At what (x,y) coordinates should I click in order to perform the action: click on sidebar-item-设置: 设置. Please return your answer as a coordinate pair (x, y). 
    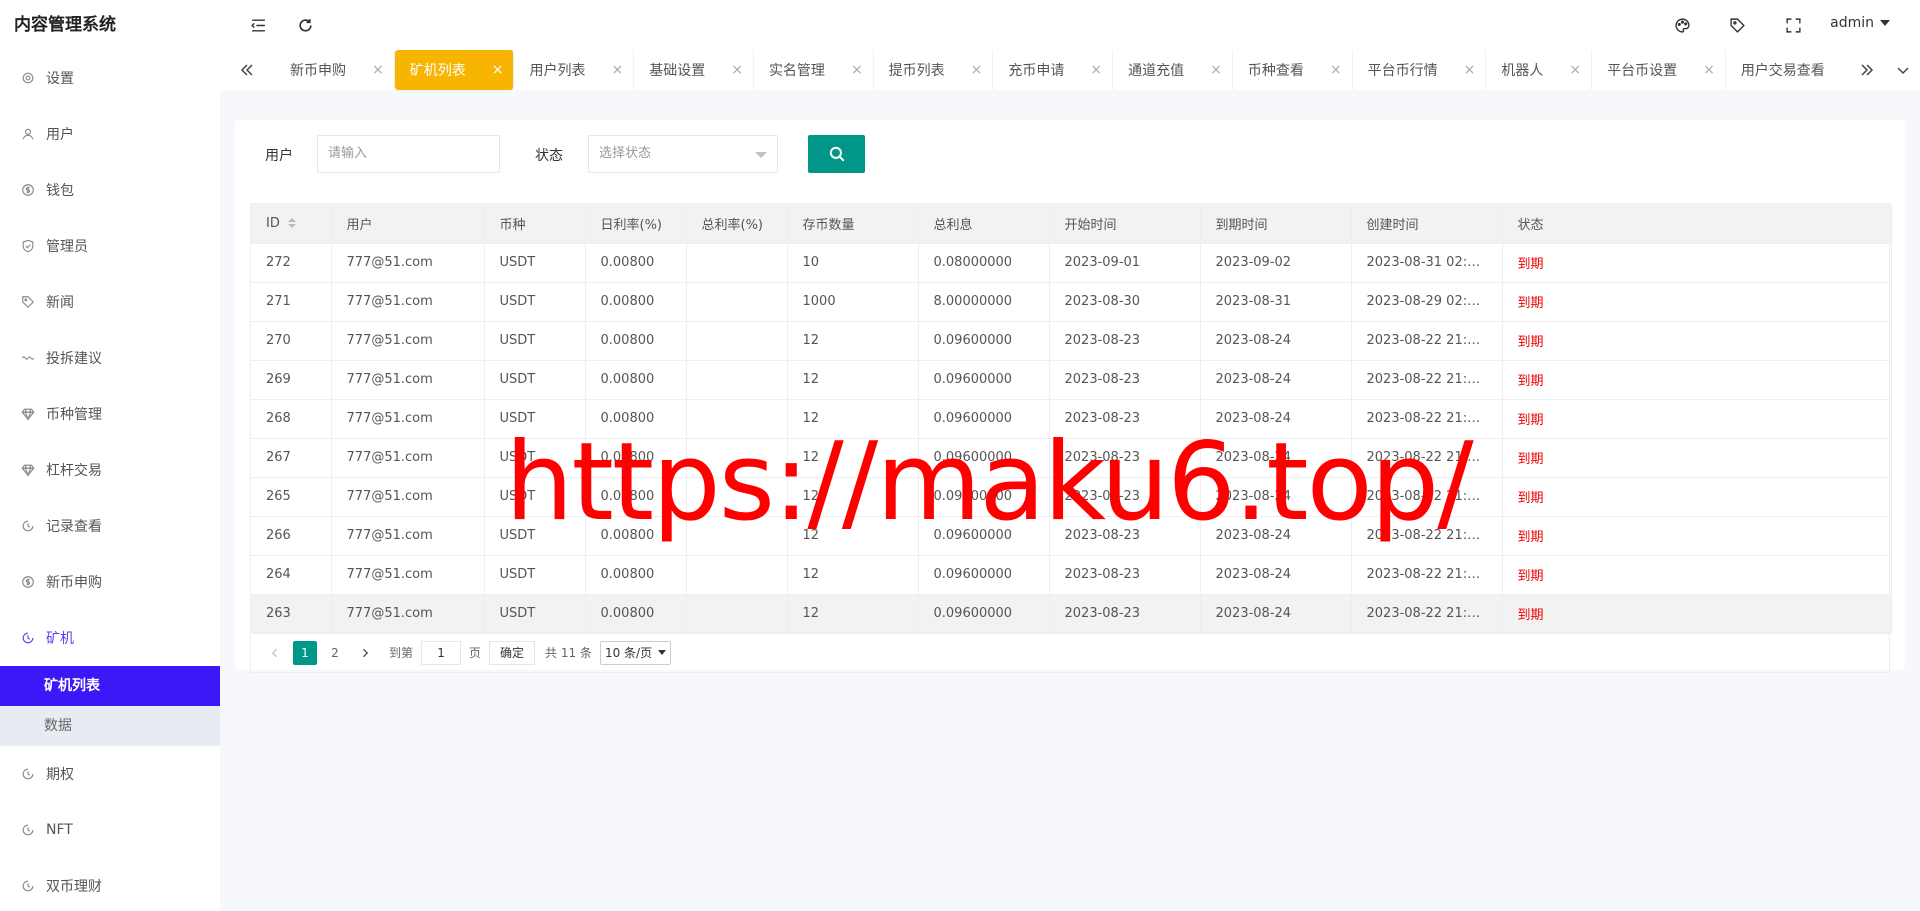
    Looking at the image, I should click on (110, 78).